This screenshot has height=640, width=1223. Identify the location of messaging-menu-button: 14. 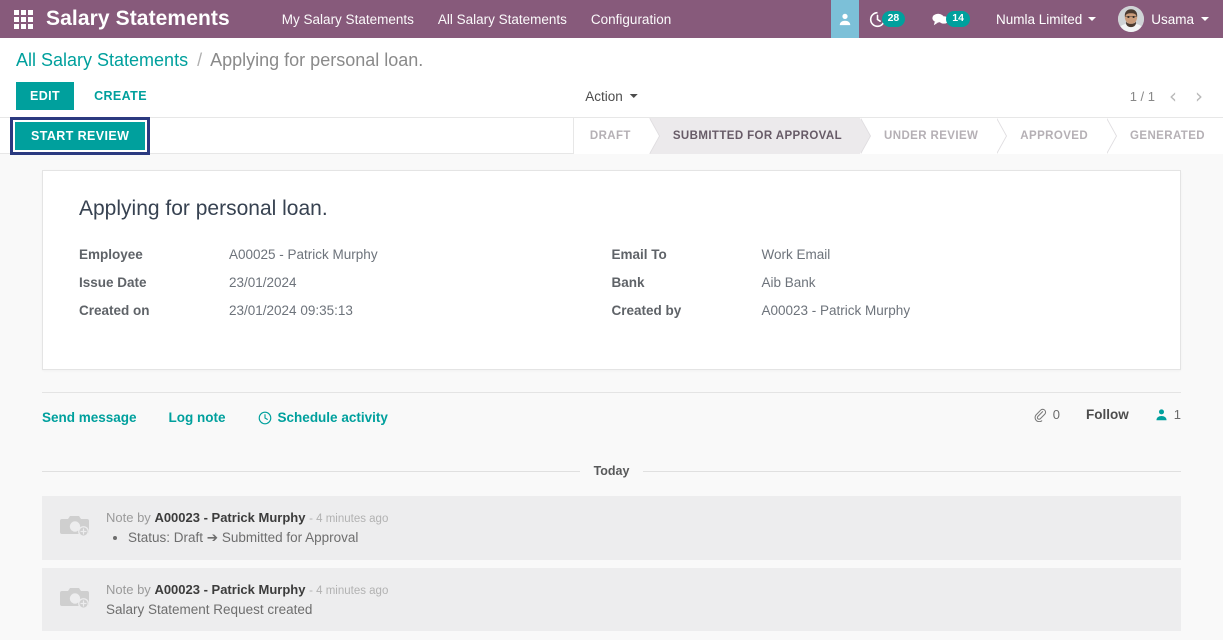
(950, 19).